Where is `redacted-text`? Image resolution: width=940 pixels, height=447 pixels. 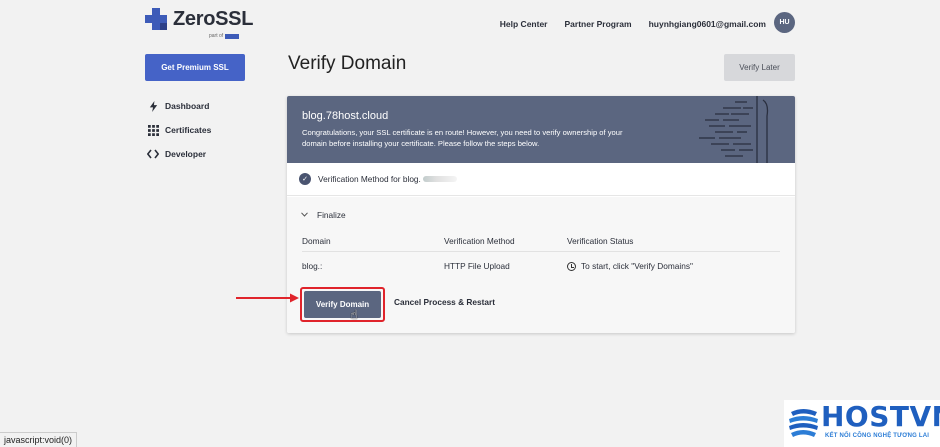
redacted-text is located at coordinates (439, 179).